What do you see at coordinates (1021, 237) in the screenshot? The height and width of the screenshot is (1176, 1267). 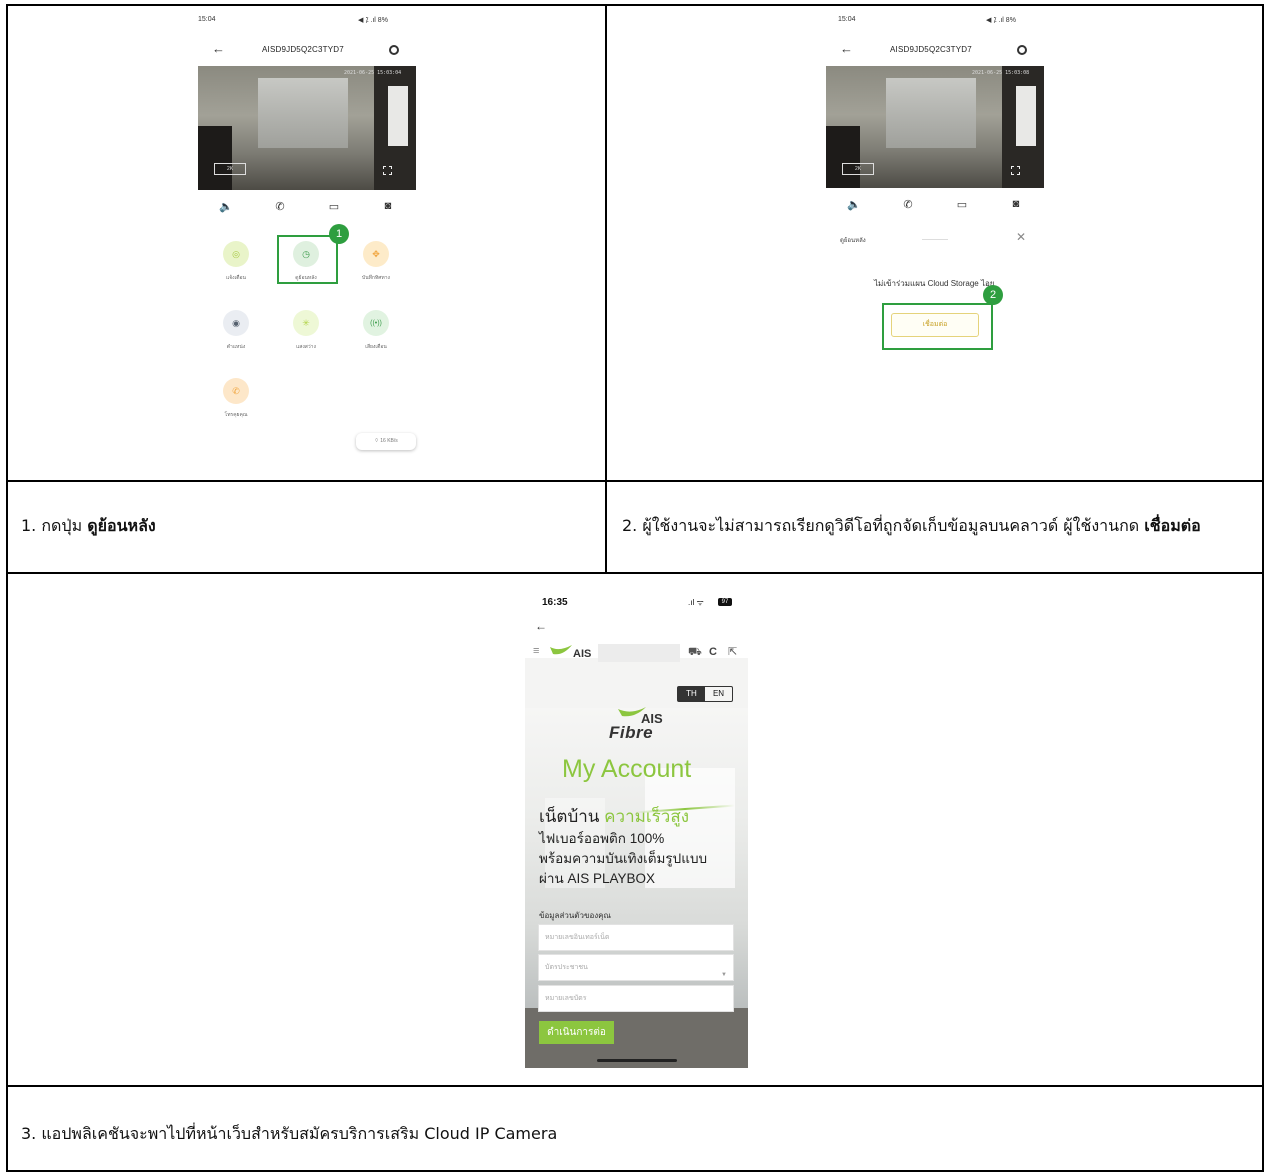 I see `close-icon: ✕` at bounding box center [1021, 237].